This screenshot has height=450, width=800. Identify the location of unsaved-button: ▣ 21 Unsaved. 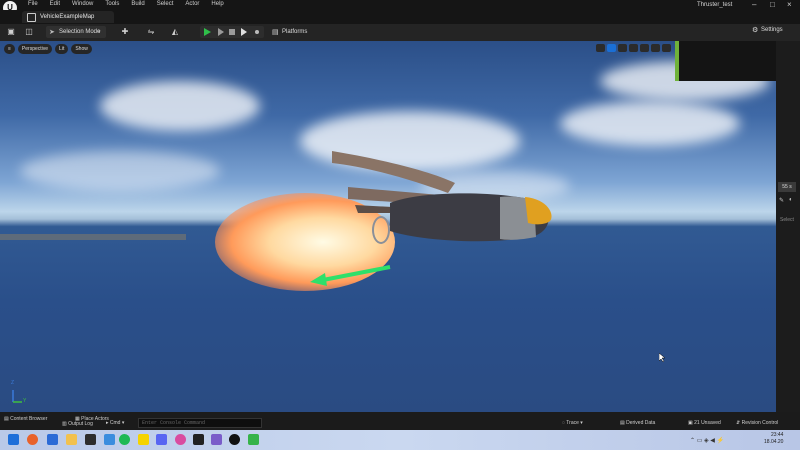
(704, 423).